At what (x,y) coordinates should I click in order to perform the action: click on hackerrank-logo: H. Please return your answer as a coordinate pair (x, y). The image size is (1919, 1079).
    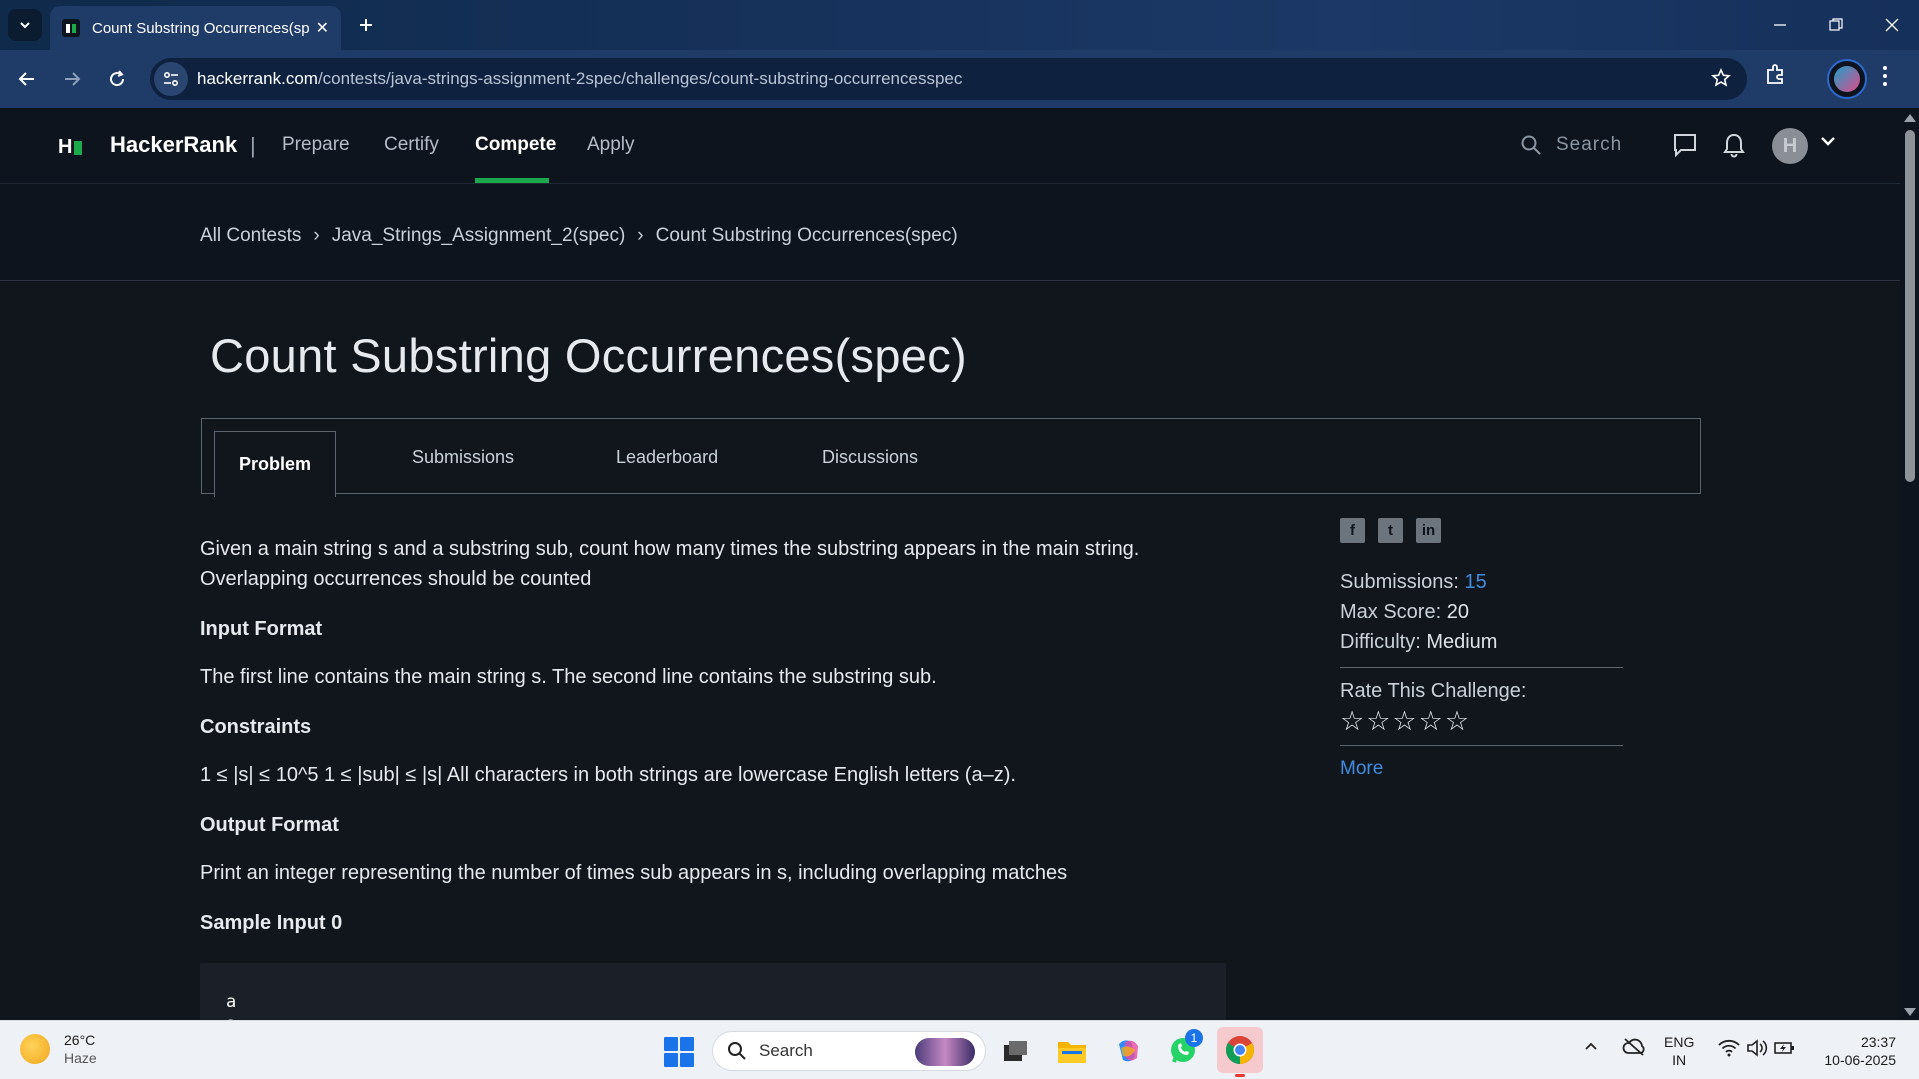
    Looking at the image, I should click on (70, 147).